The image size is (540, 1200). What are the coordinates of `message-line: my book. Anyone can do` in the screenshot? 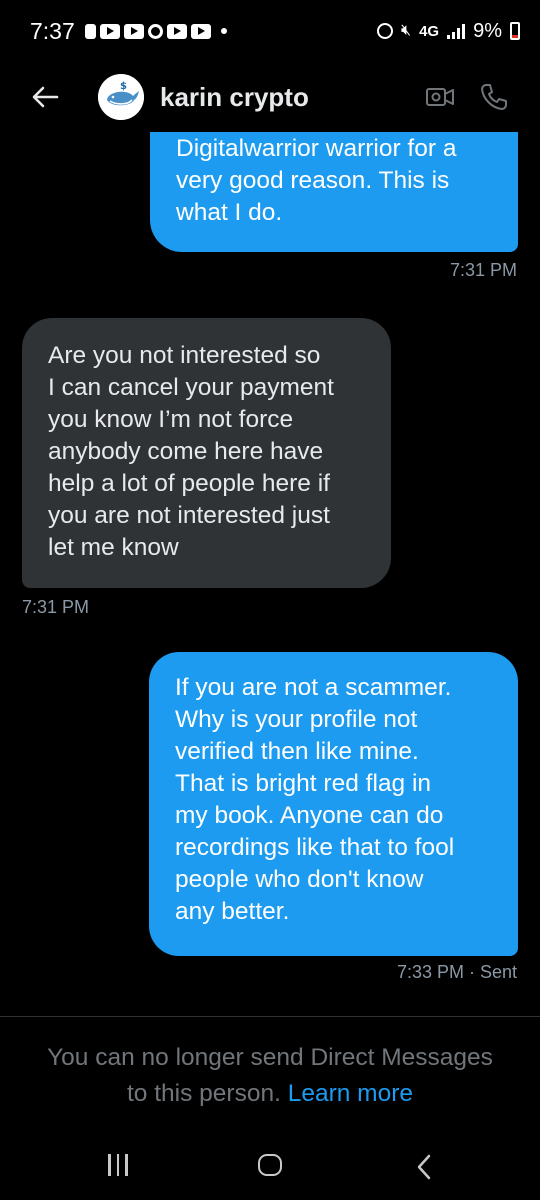 It's located at (309, 815).